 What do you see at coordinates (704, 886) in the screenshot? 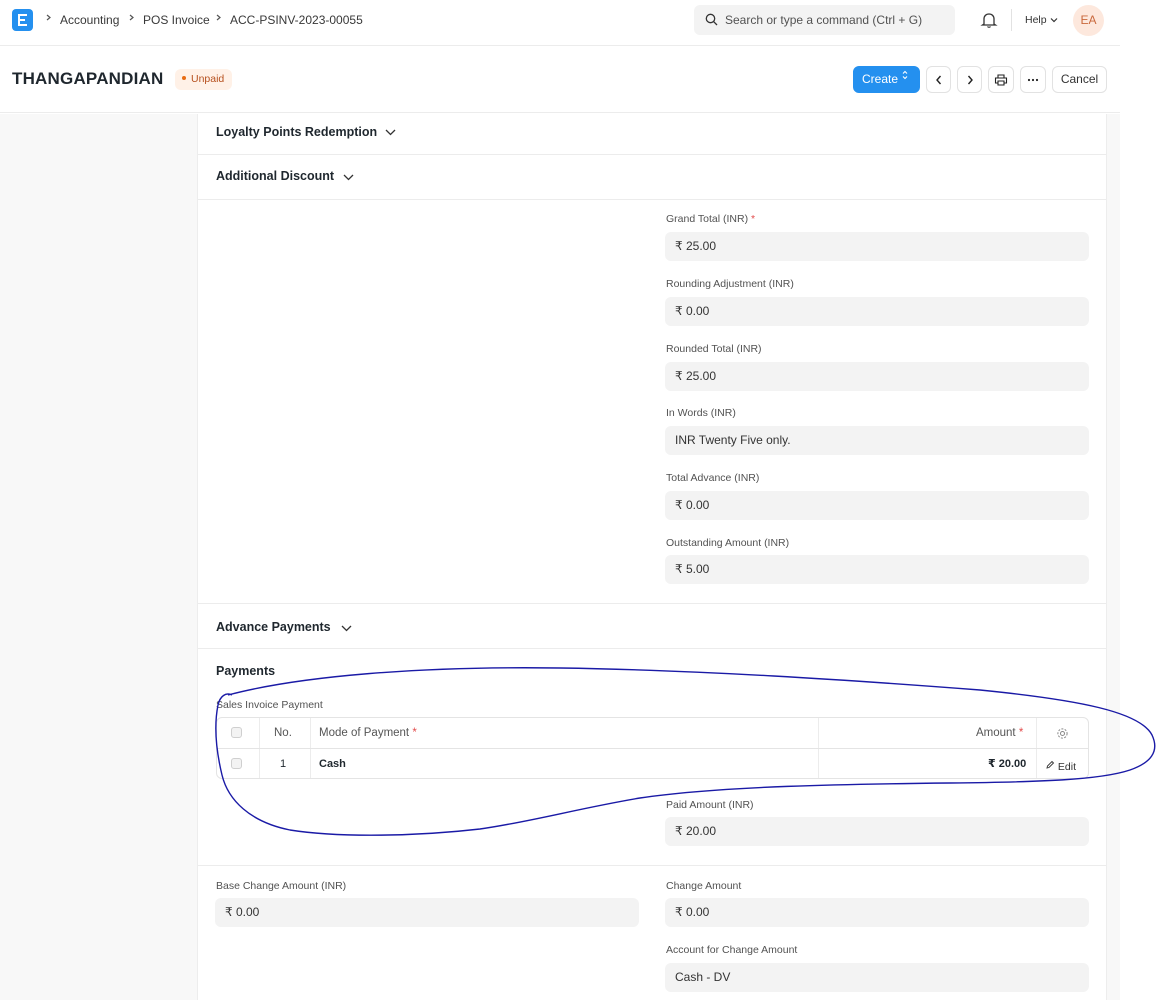
I see `change-amount-label: Change Amount` at bounding box center [704, 886].